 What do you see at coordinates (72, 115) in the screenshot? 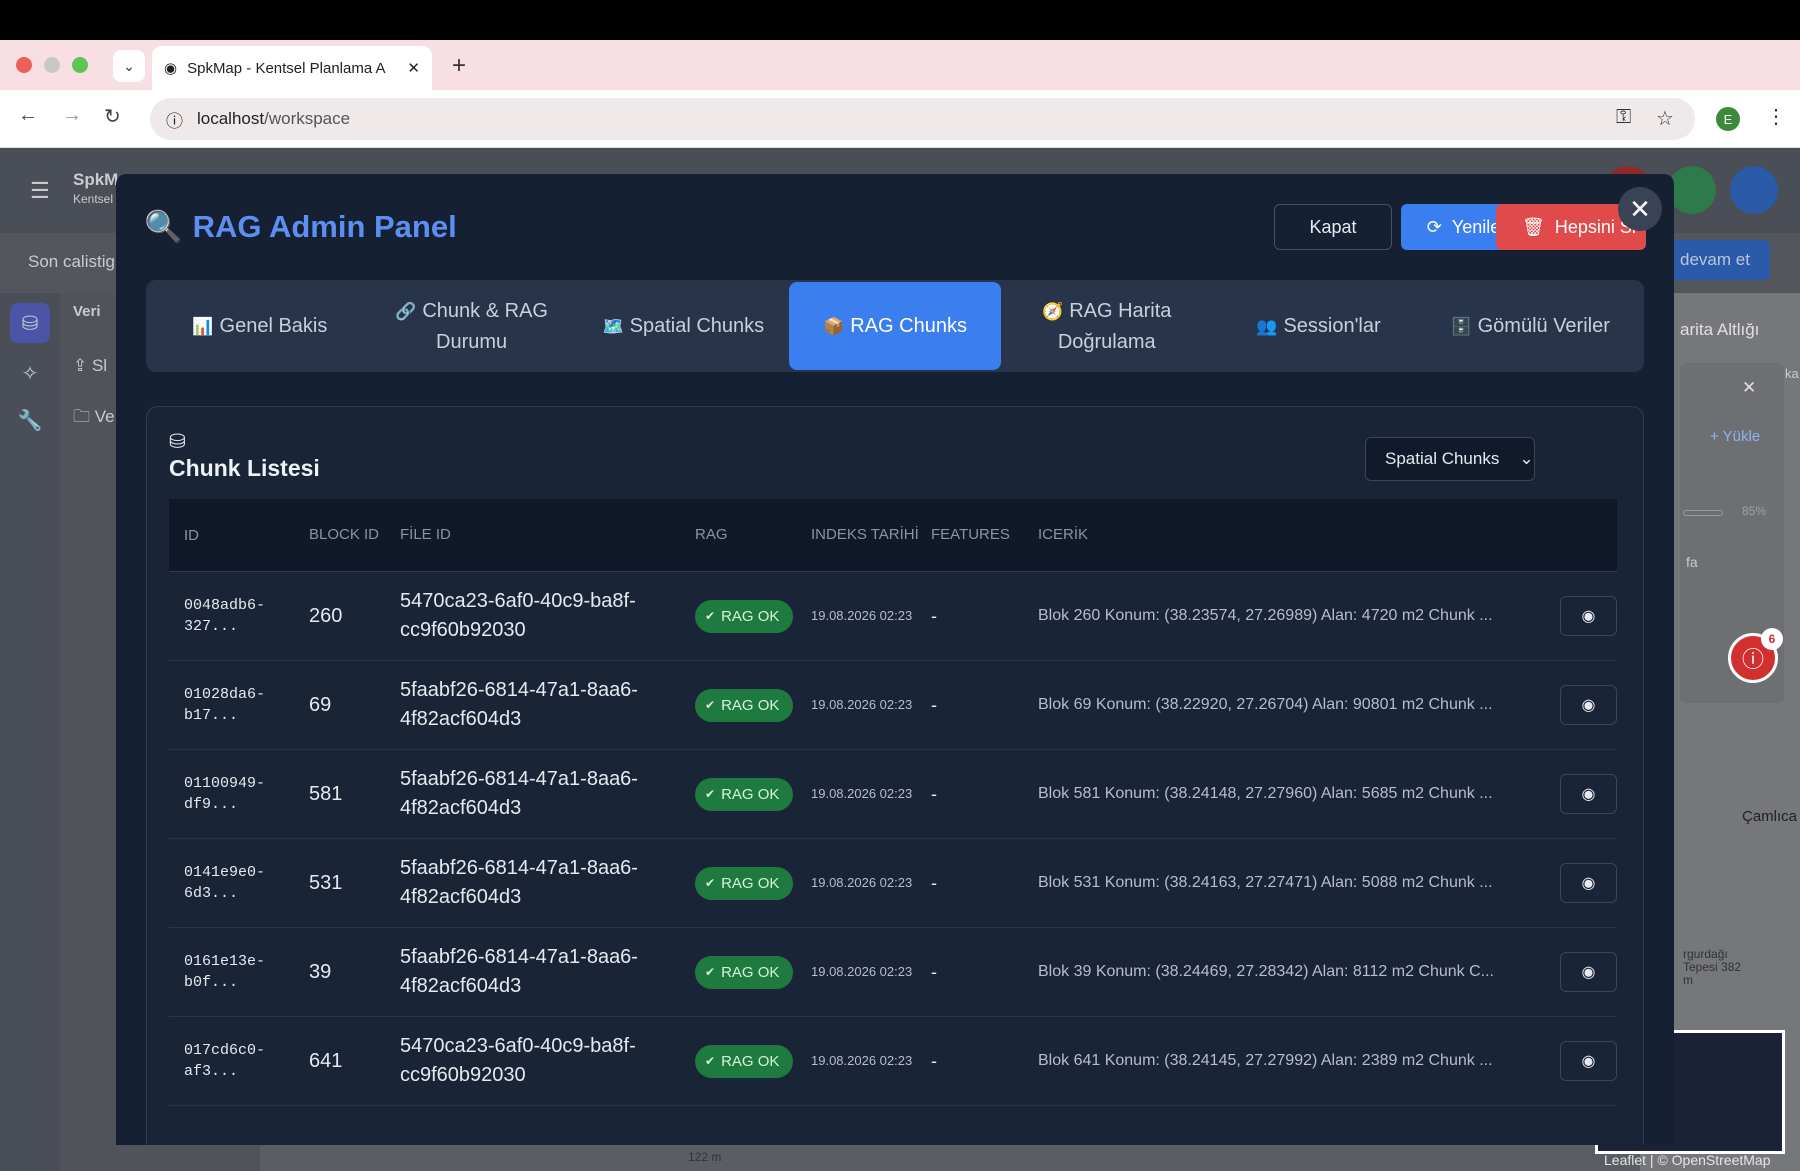
I see `forward-arrow-icon: →` at bounding box center [72, 115].